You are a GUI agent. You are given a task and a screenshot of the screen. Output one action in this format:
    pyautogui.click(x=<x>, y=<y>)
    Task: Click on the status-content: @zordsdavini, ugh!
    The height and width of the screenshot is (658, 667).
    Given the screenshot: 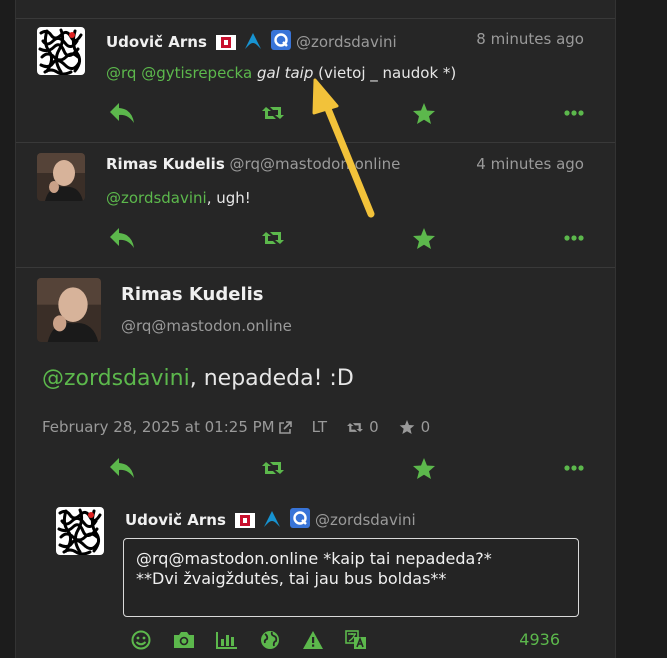 What is the action you would take?
    pyautogui.click(x=178, y=198)
    